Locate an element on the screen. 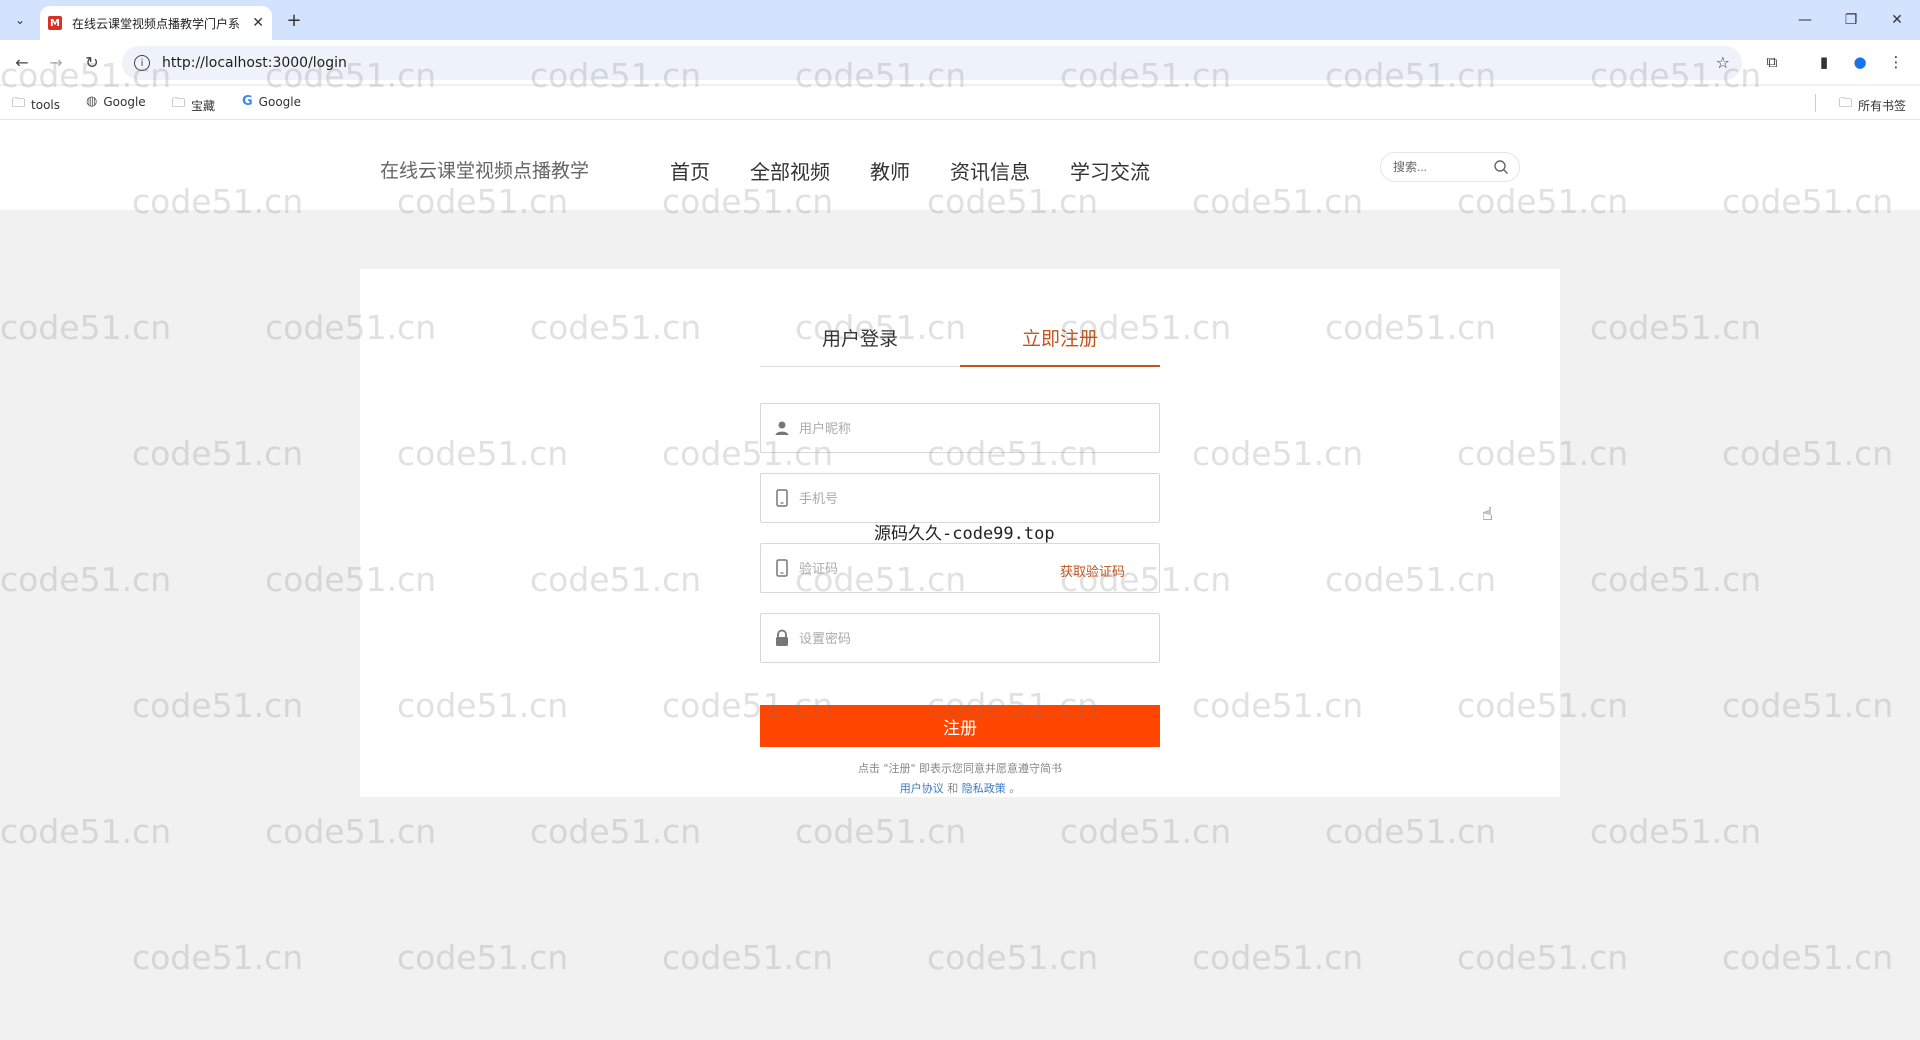 The height and width of the screenshot is (1040, 1920). bookmark-tools: 🗀 tools is located at coordinates (36, 105).